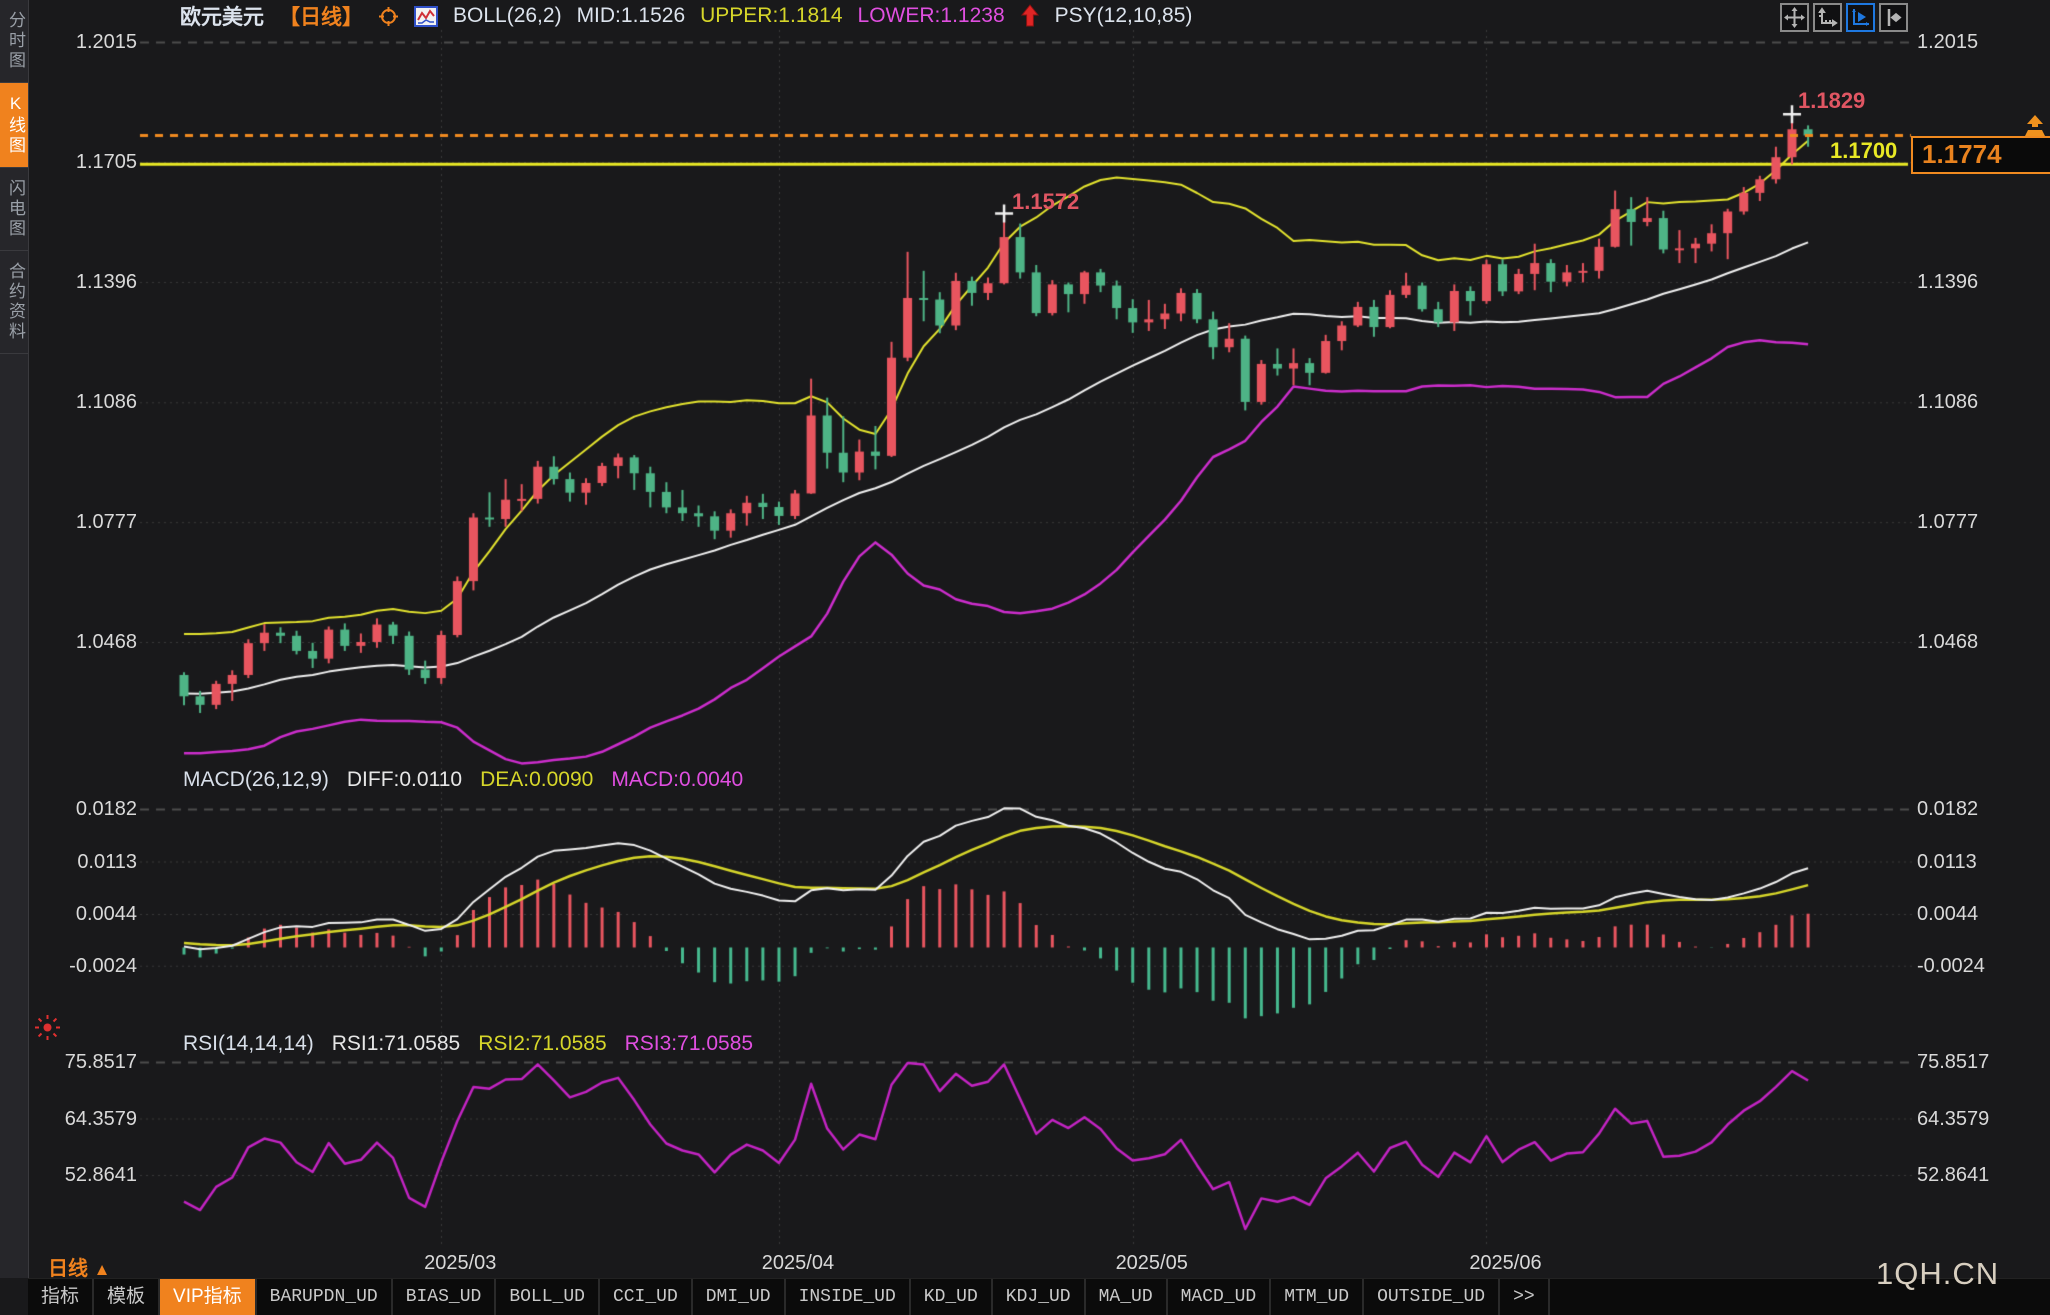  I want to click on footer-tab-outside_ud: OUTSIDE_UD, so click(1432, 1297).